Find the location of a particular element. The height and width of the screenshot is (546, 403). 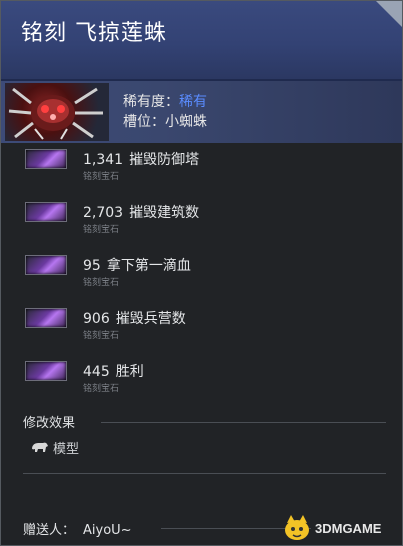

tooltip-header: 铭刻 飞掠莲蛛 is located at coordinates (201, 41).